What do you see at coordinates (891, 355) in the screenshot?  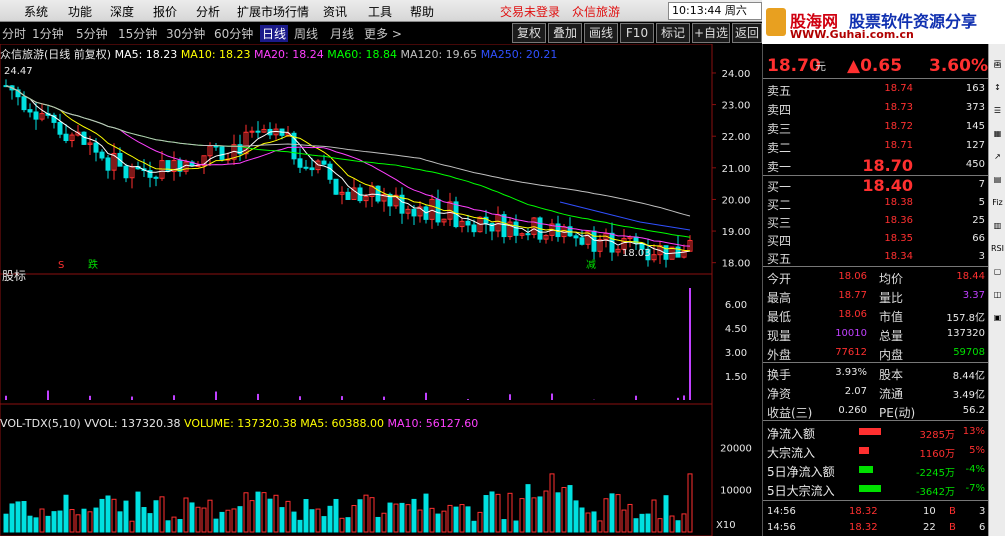 I see `stat-label: 内盘` at bounding box center [891, 355].